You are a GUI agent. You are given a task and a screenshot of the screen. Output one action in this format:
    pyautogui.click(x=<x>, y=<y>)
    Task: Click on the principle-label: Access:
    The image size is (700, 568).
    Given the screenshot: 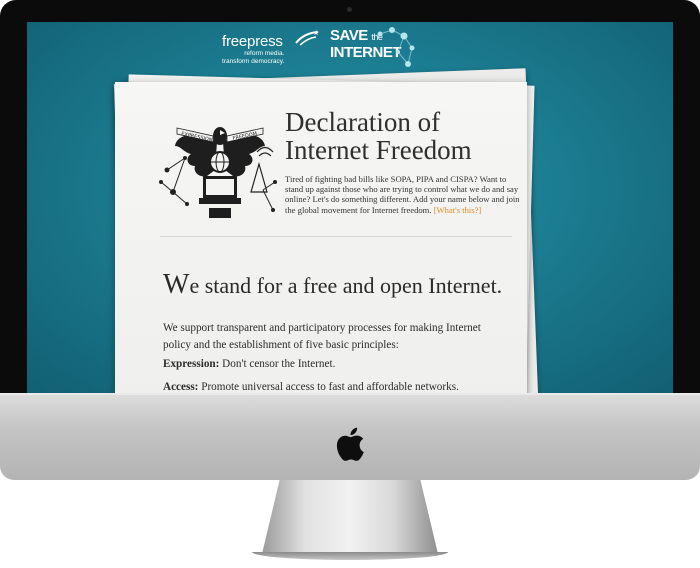 What is the action you would take?
    pyautogui.click(x=181, y=387)
    